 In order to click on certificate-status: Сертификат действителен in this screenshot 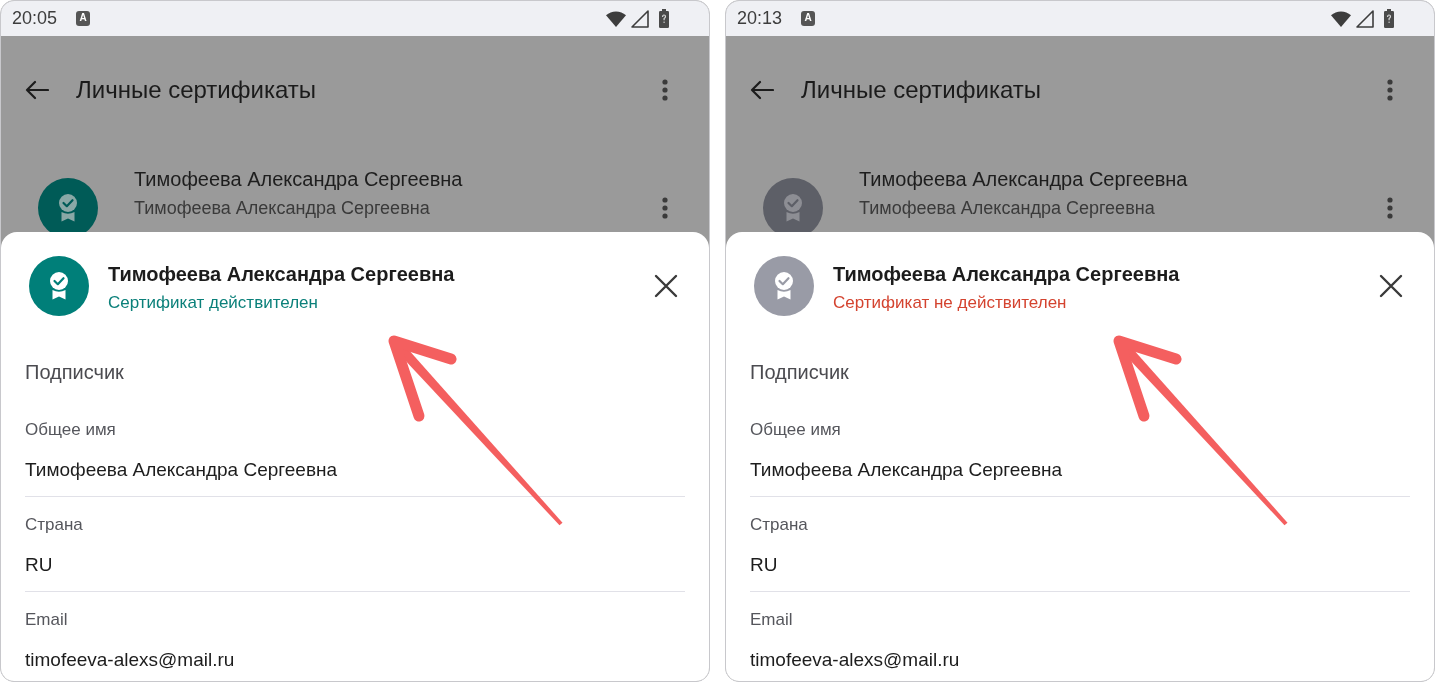, I will do `click(213, 303)`.